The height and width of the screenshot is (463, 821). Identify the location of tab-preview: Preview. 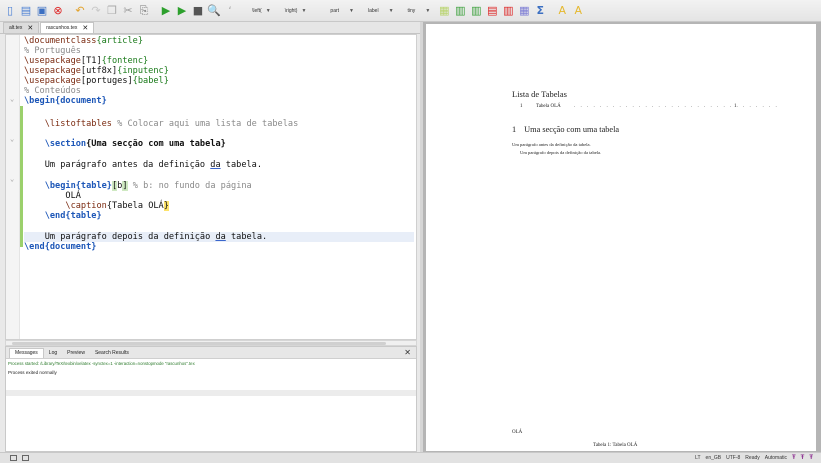
(76, 353).